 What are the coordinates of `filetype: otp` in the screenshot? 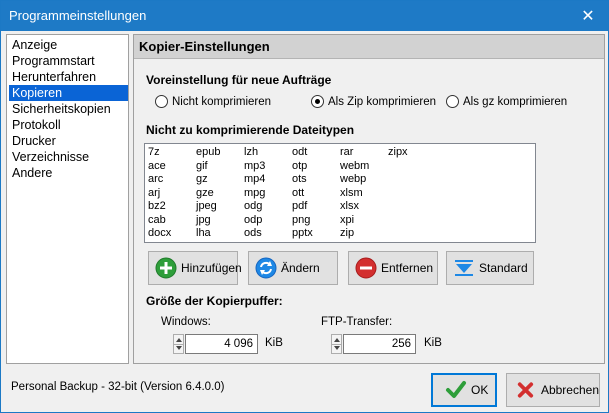 It's located at (300, 165).